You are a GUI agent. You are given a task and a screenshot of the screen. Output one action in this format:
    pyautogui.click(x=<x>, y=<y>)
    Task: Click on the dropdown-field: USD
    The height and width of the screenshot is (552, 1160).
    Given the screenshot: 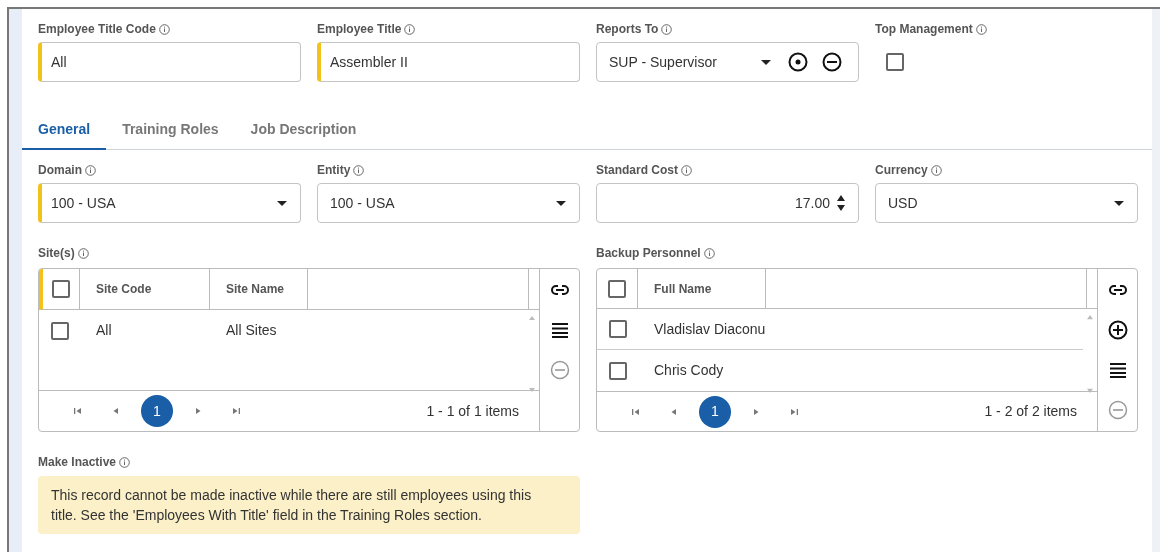 What is the action you would take?
    pyautogui.click(x=1006, y=203)
    